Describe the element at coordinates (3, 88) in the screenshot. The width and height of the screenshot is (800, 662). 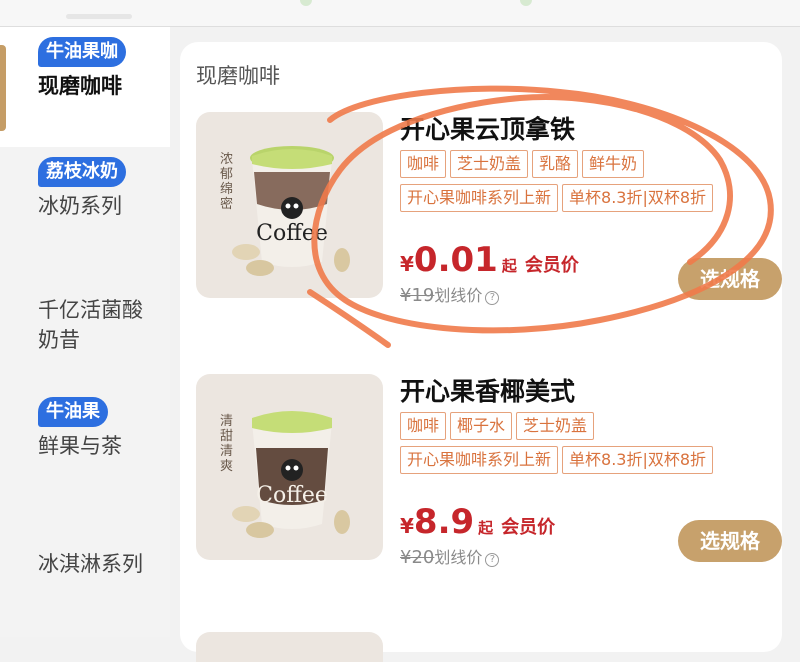
I see `active-indicator` at that location.